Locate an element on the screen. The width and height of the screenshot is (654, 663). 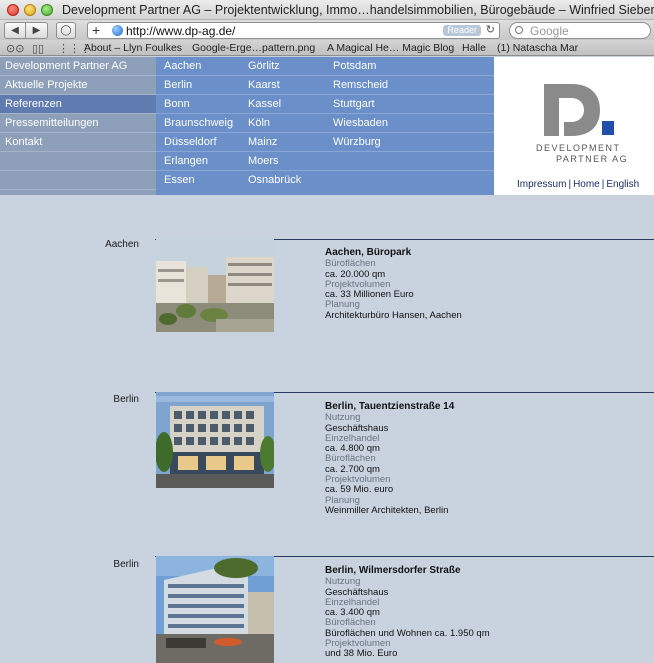
entry-city-label: Aachen is located at coordinates (122, 244).